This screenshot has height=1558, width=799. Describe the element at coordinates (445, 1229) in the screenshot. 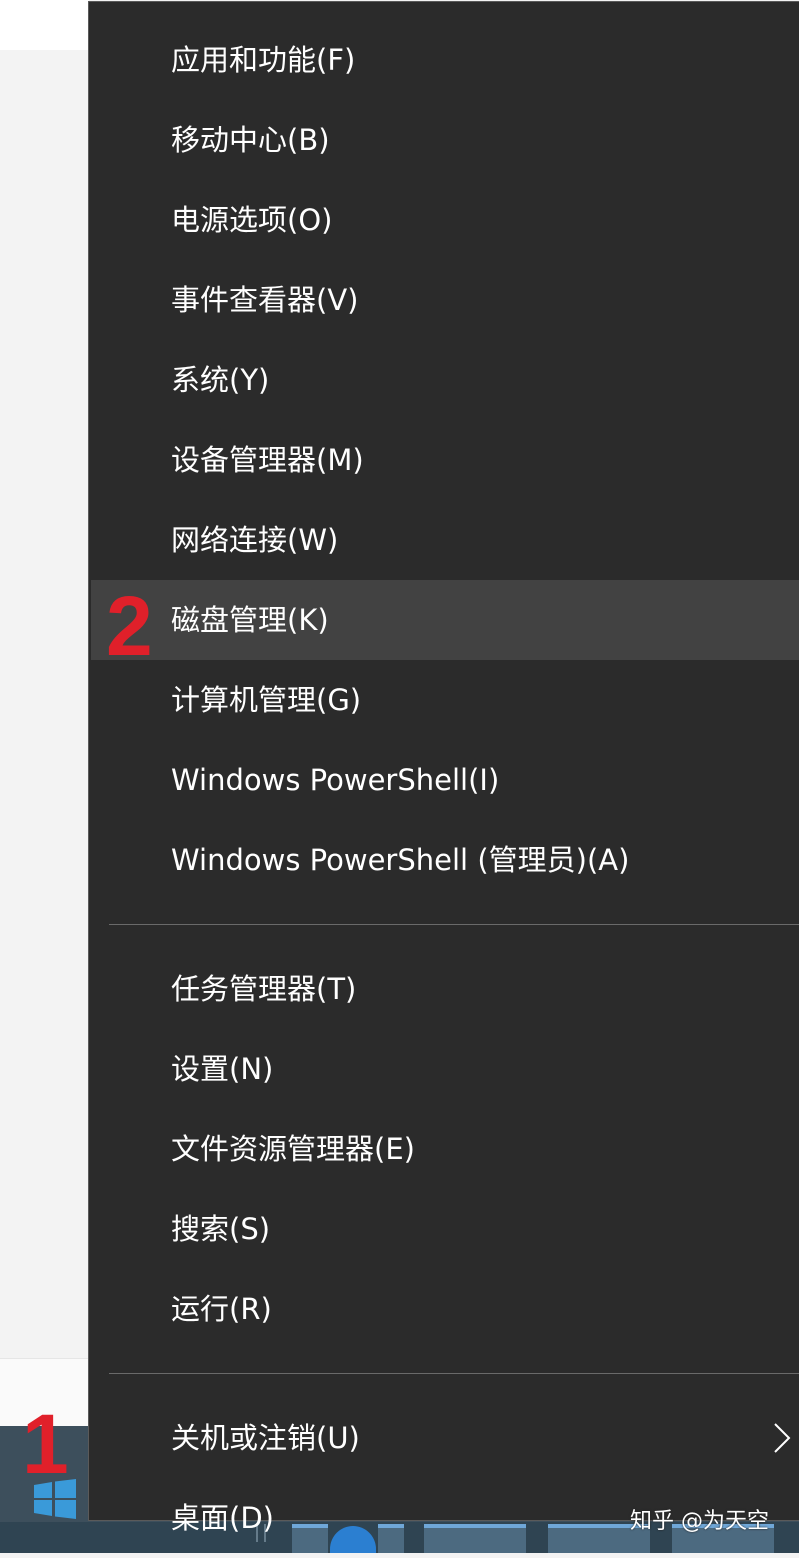

I see `menu-item: 搜索(S)` at that location.